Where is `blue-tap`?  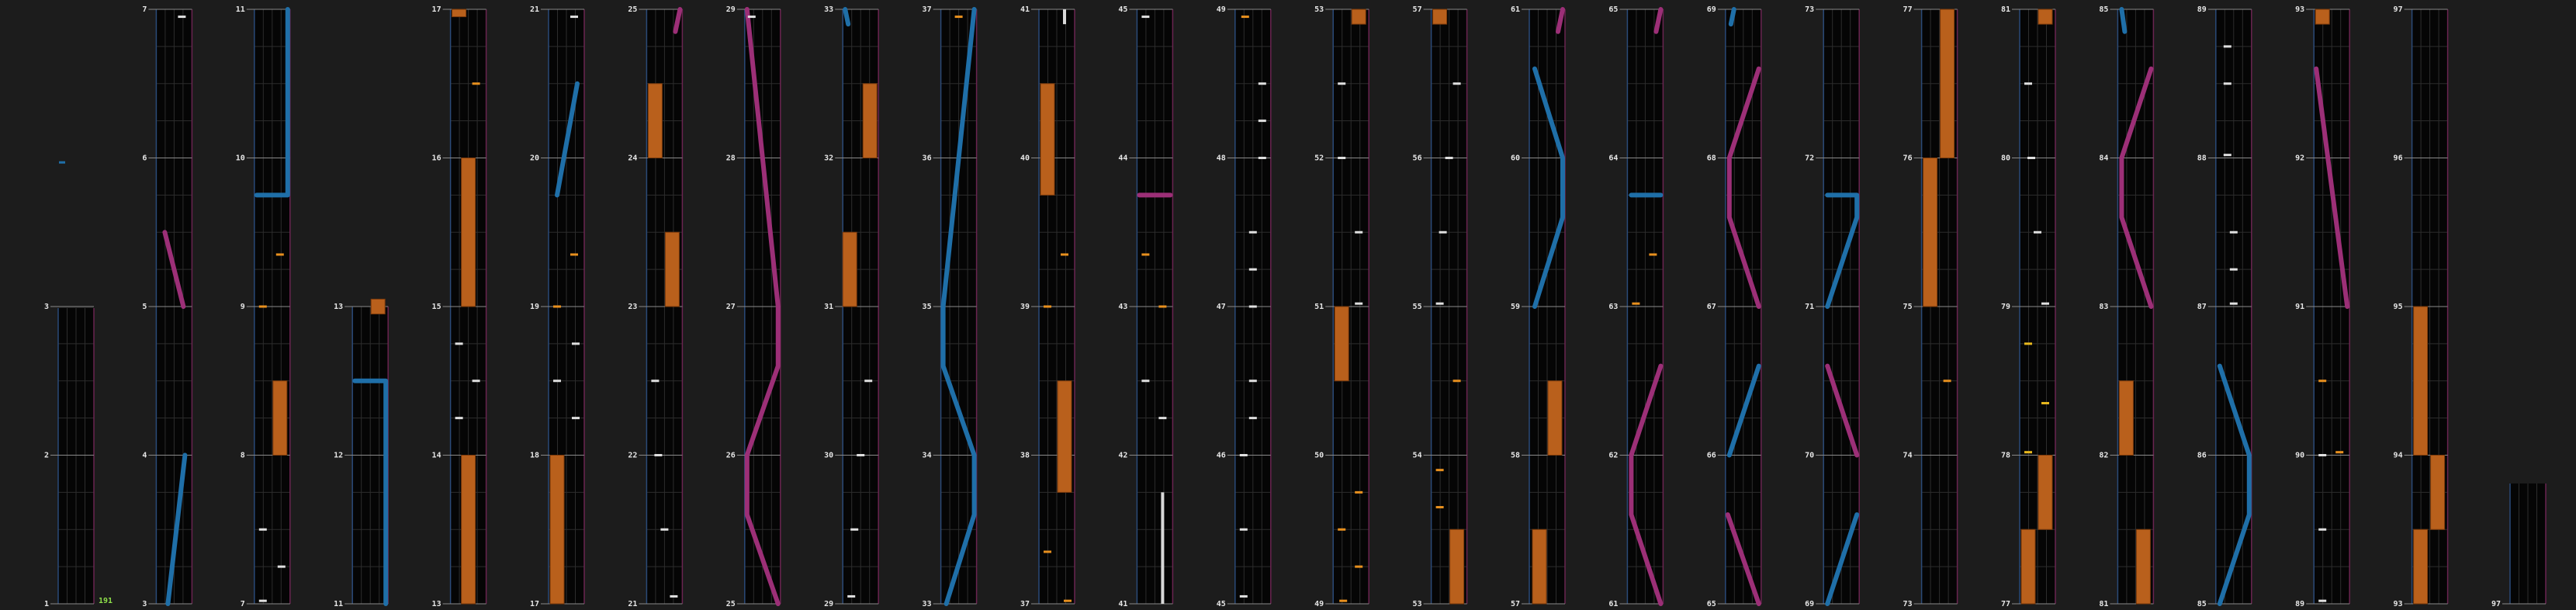
blue-tap is located at coordinates (62, 162).